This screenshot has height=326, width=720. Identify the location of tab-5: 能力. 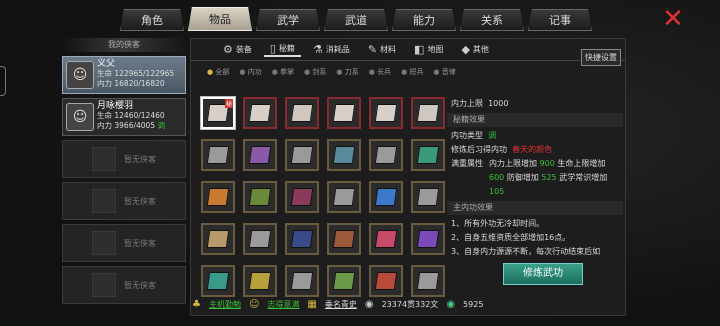
(424, 20).